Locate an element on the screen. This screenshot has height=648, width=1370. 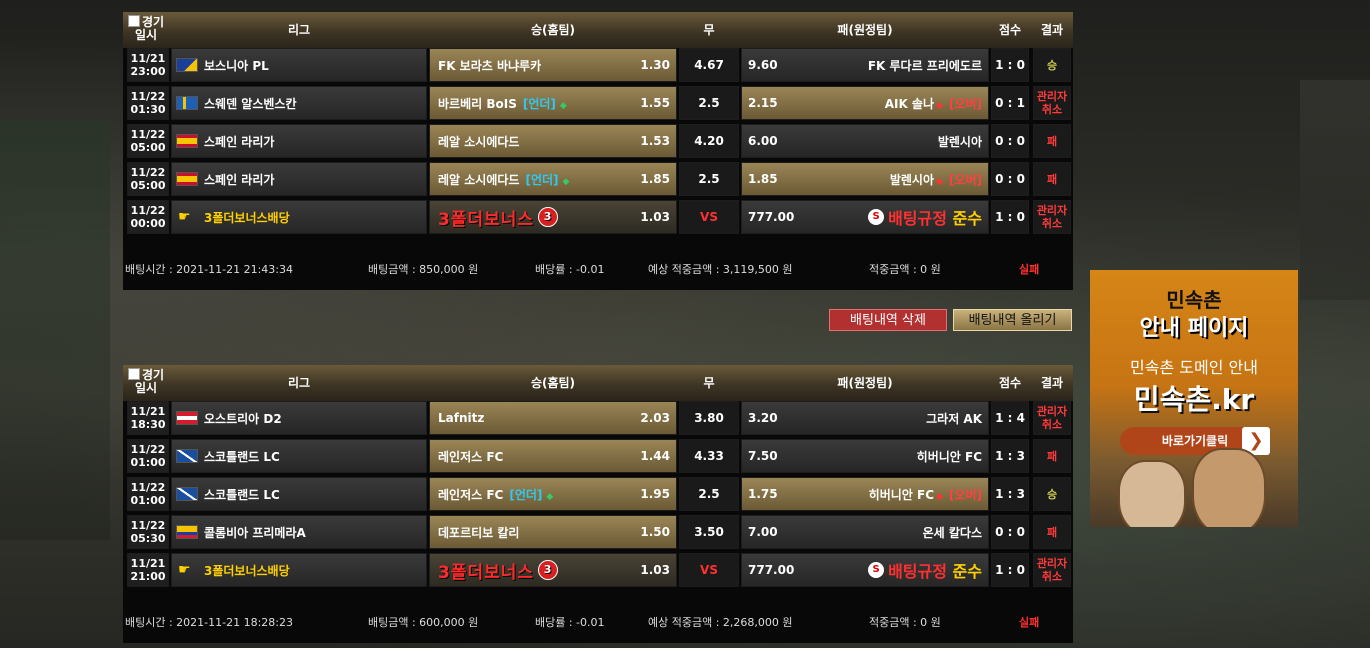
draw-cell: 3.50 is located at coordinates (709, 532).